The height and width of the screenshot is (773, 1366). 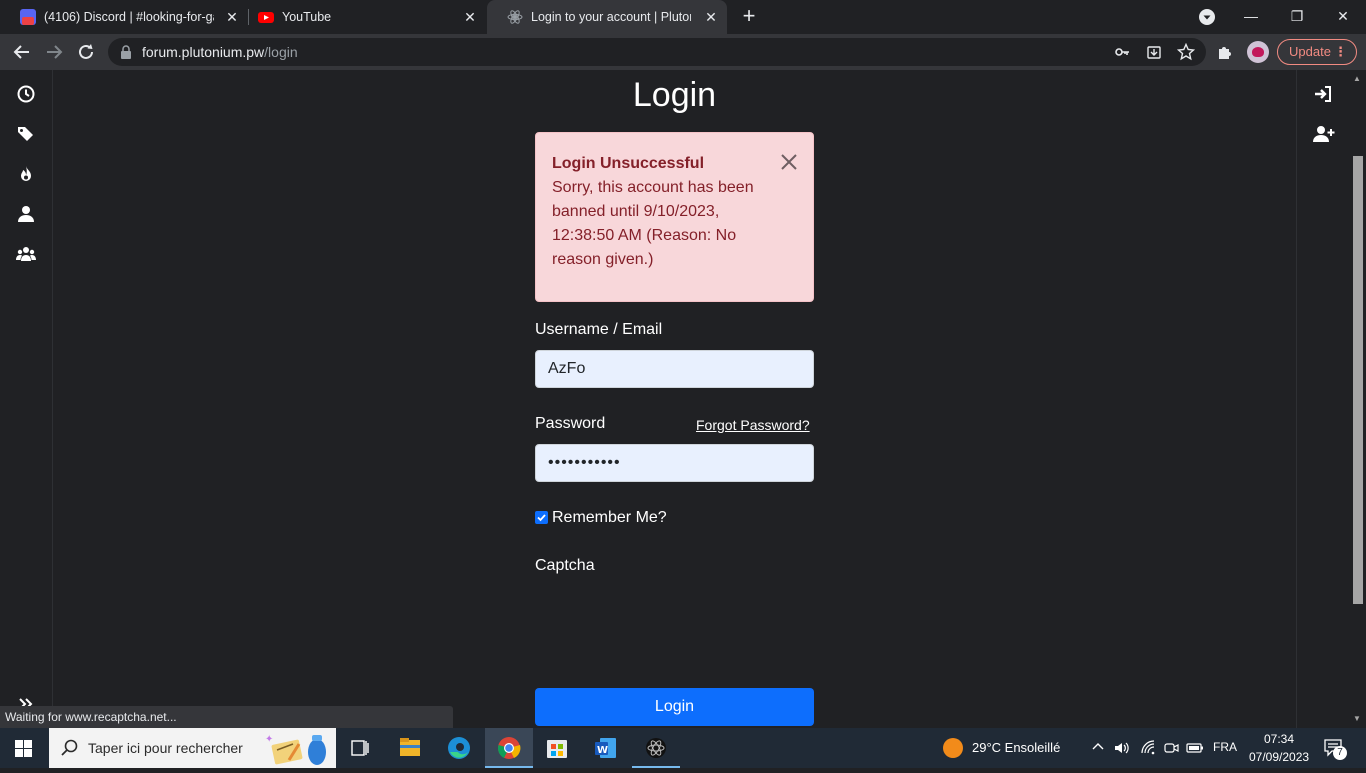 I want to click on password-input: •••••••••••, so click(x=674, y=463).